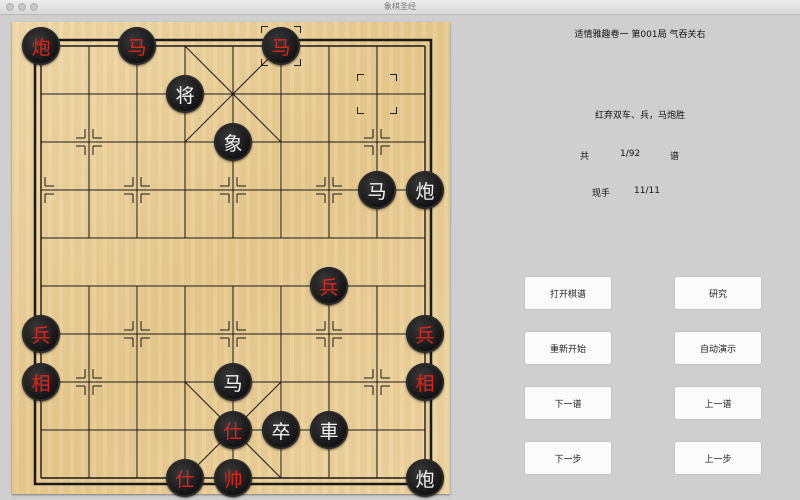 This screenshot has height=500, width=800. Describe the element at coordinates (718, 403) in the screenshot. I see `prev-record-button: 上一谱` at that location.